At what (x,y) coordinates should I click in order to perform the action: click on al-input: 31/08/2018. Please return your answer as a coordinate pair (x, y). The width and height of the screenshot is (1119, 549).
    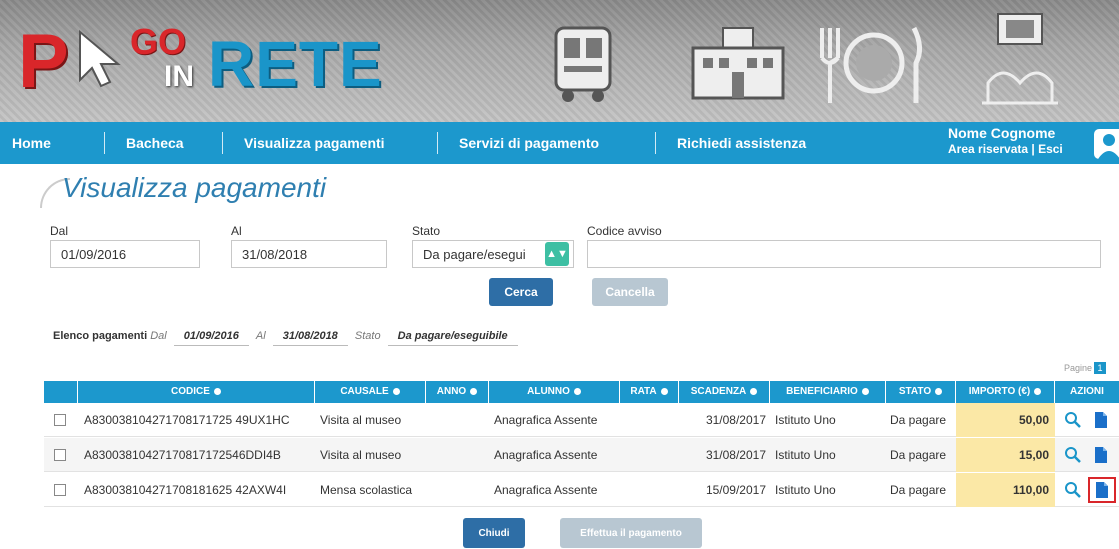
    Looking at the image, I should click on (309, 254).